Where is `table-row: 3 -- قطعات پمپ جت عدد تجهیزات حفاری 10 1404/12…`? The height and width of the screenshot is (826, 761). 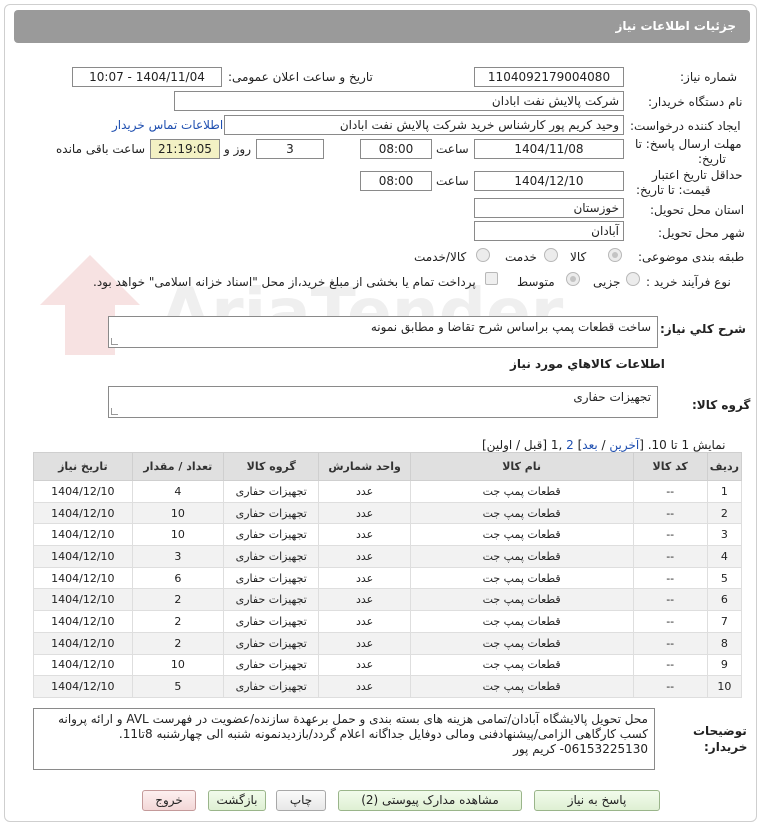 table-row: 3 -- قطعات پمپ جت عدد تجهیزات حفاری 10 1404/12… is located at coordinates (388, 535).